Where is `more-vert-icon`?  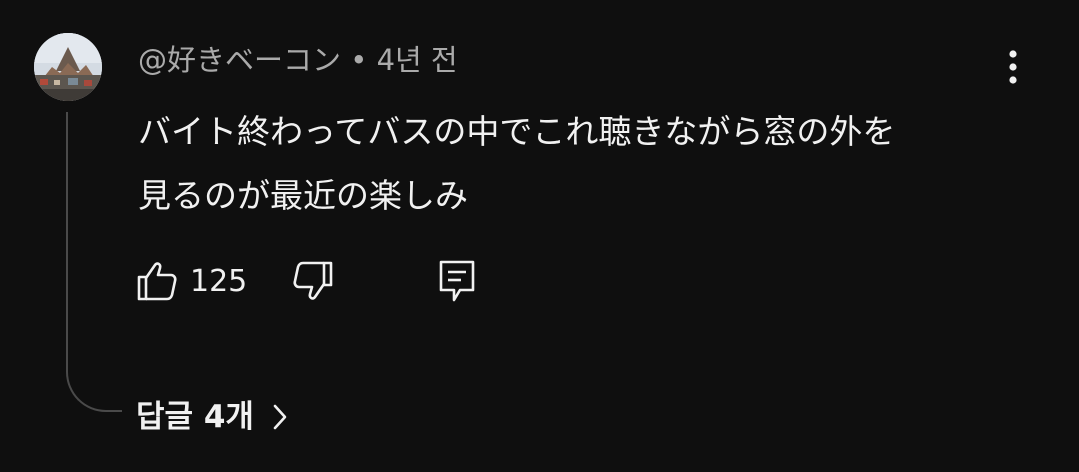
more-vert-icon is located at coordinates (1013, 67).